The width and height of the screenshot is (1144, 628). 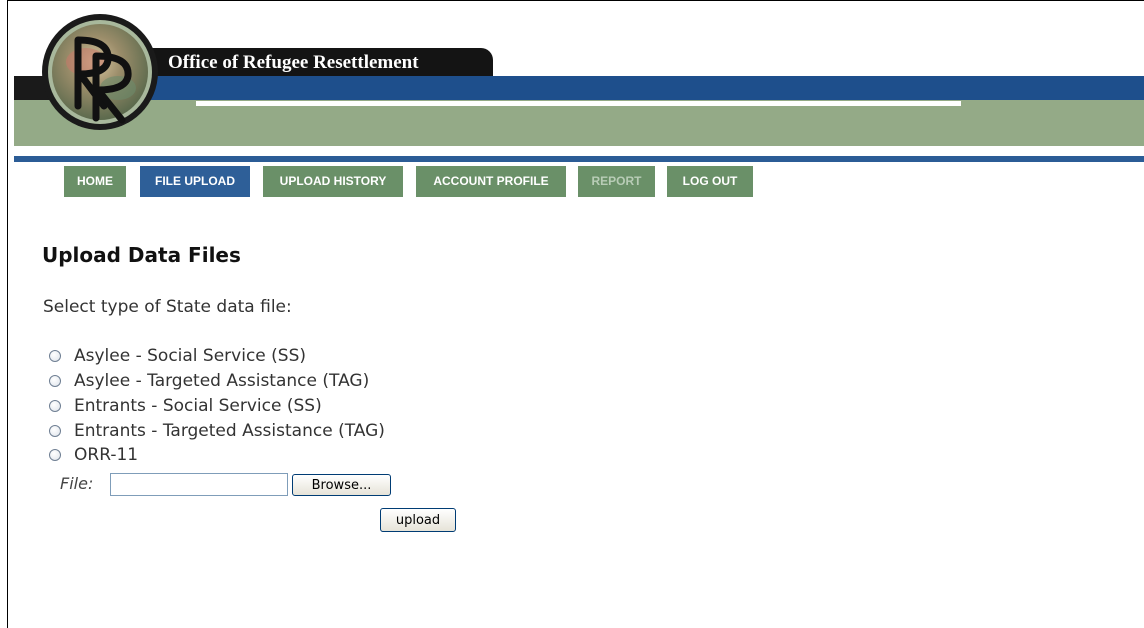 I want to click on radio-label: Entrants - Social Service (SS), so click(x=198, y=405).